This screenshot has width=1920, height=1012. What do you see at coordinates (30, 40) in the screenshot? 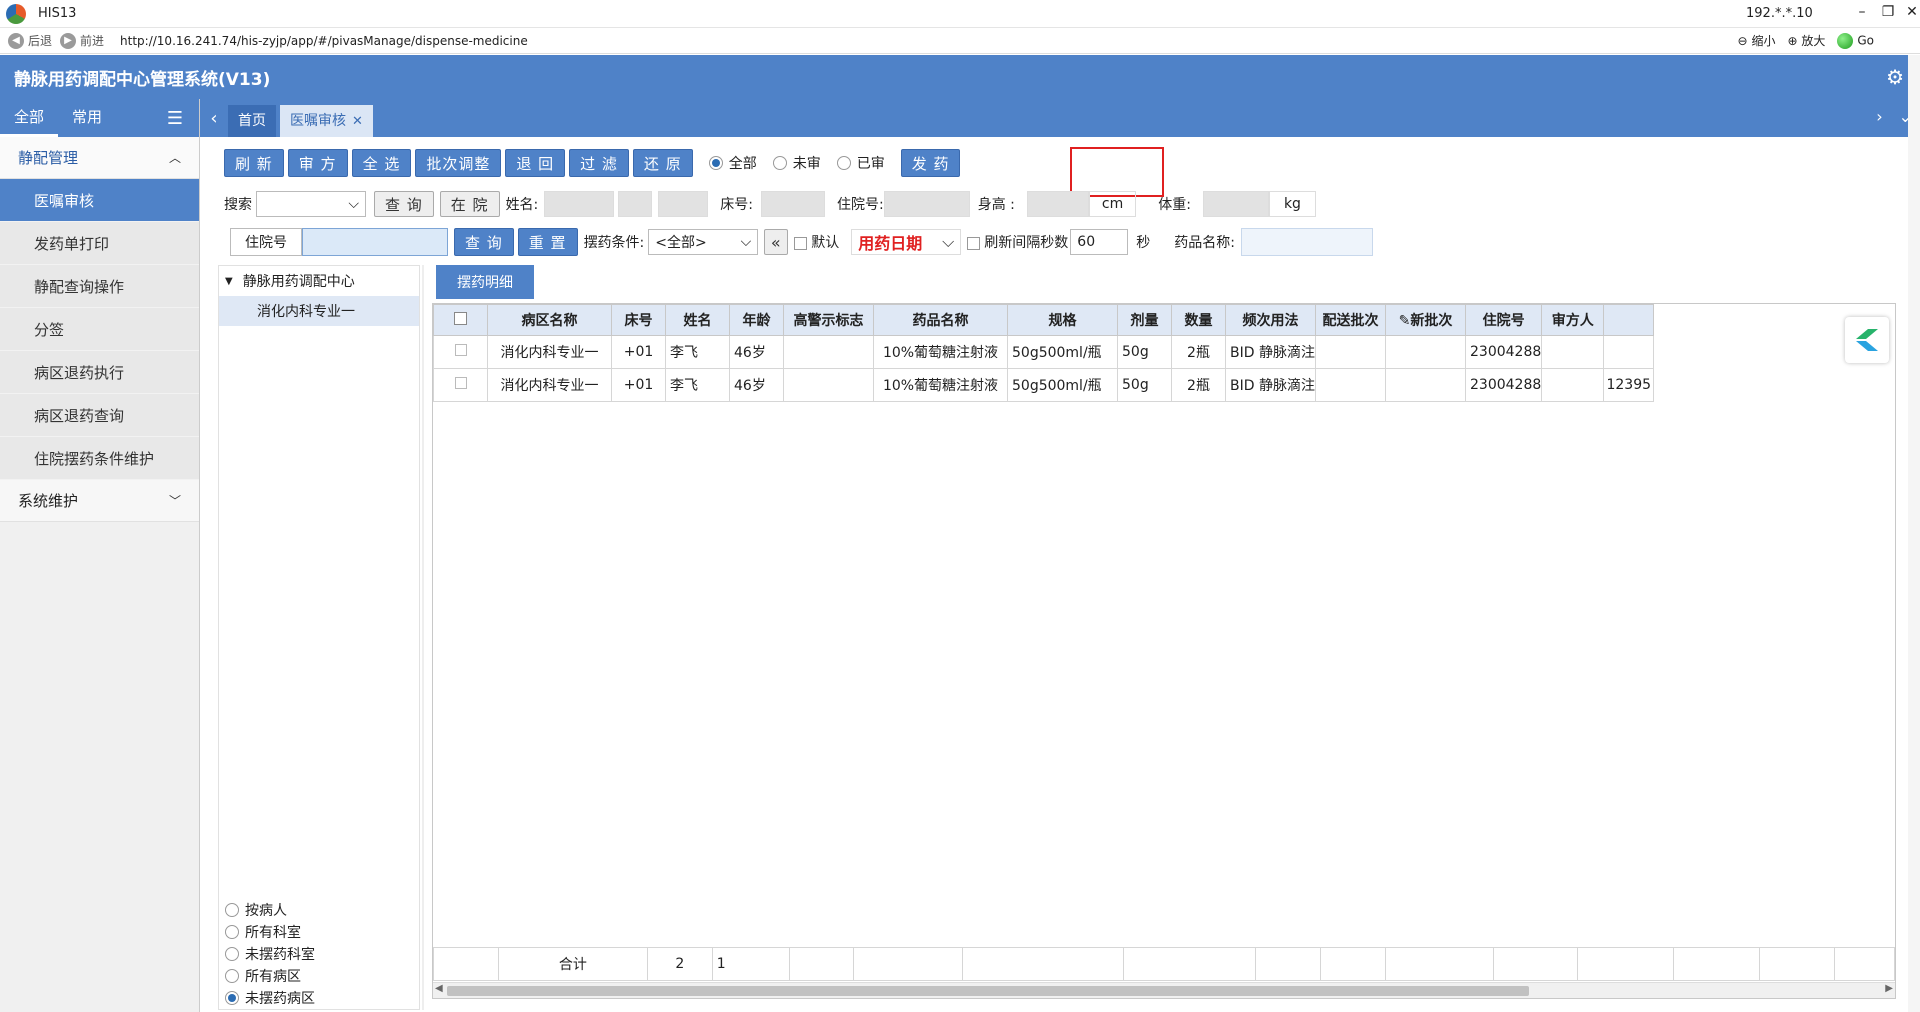
I see `back-button: ◀ 后退` at bounding box center [30, 40].